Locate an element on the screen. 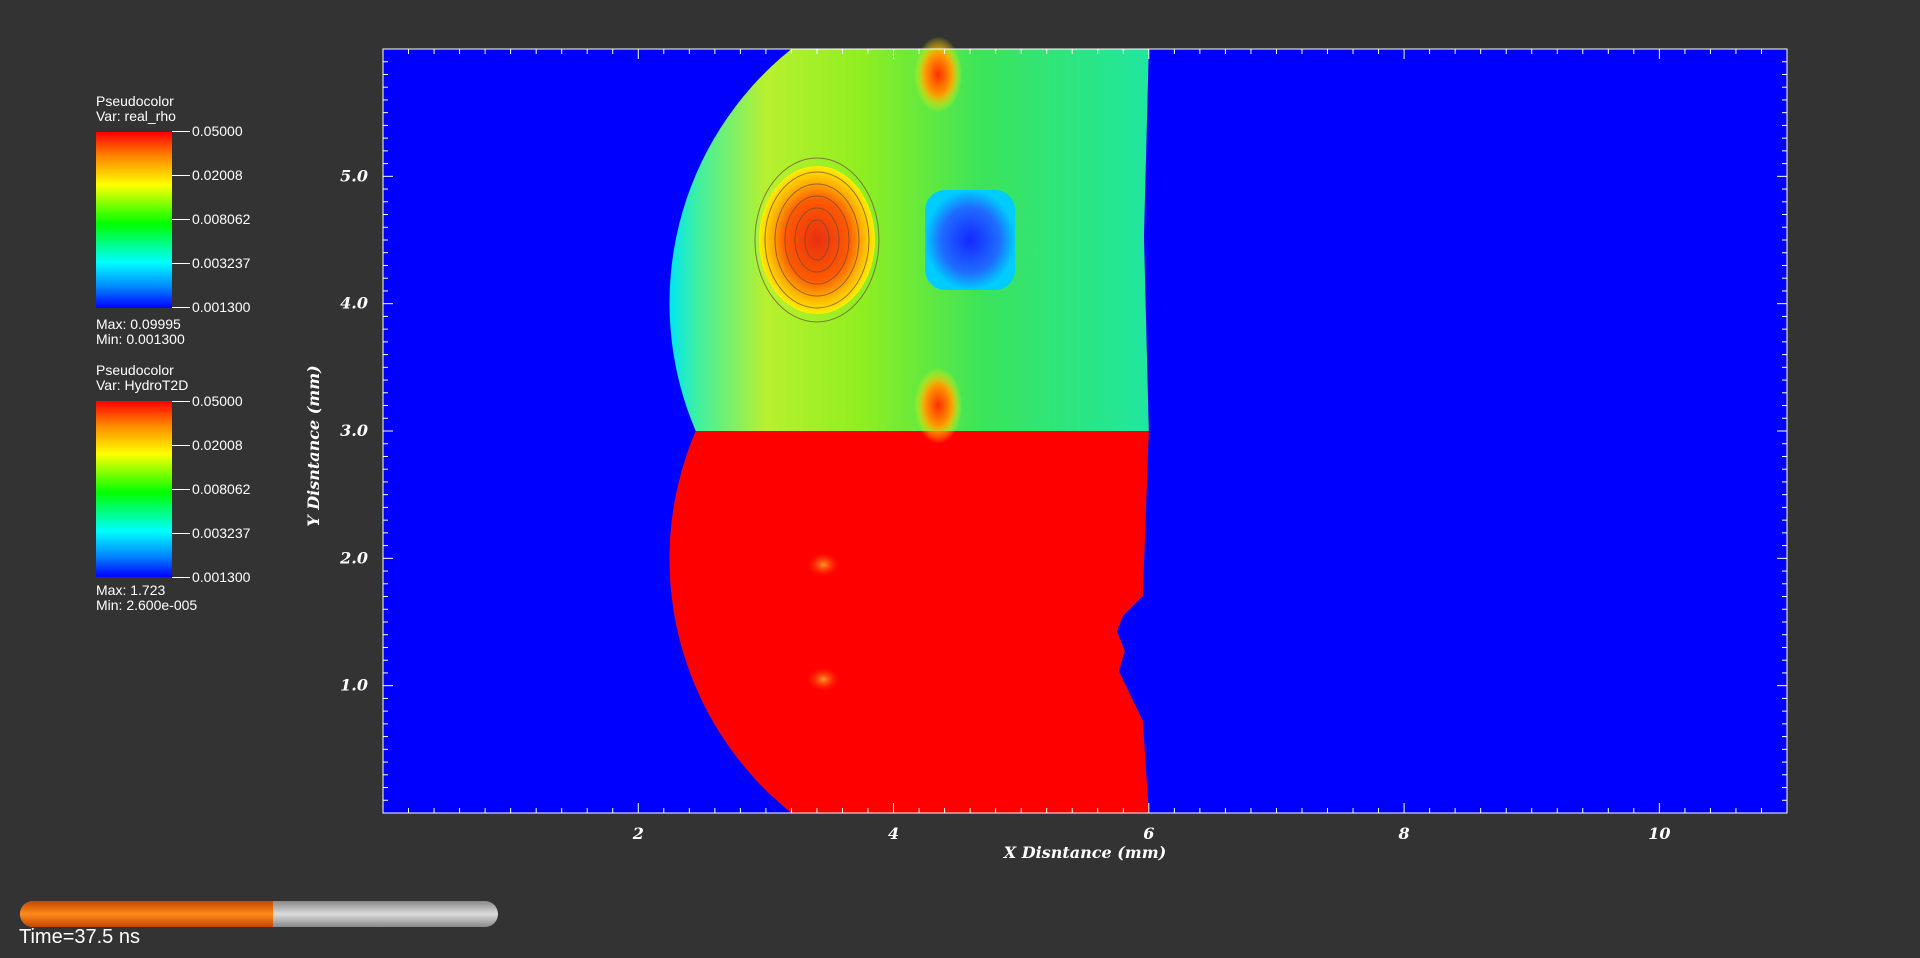 This screenshot has width=1920, height=958. legend-max: Max: 0.09995 is located at coordinates (138, 324).